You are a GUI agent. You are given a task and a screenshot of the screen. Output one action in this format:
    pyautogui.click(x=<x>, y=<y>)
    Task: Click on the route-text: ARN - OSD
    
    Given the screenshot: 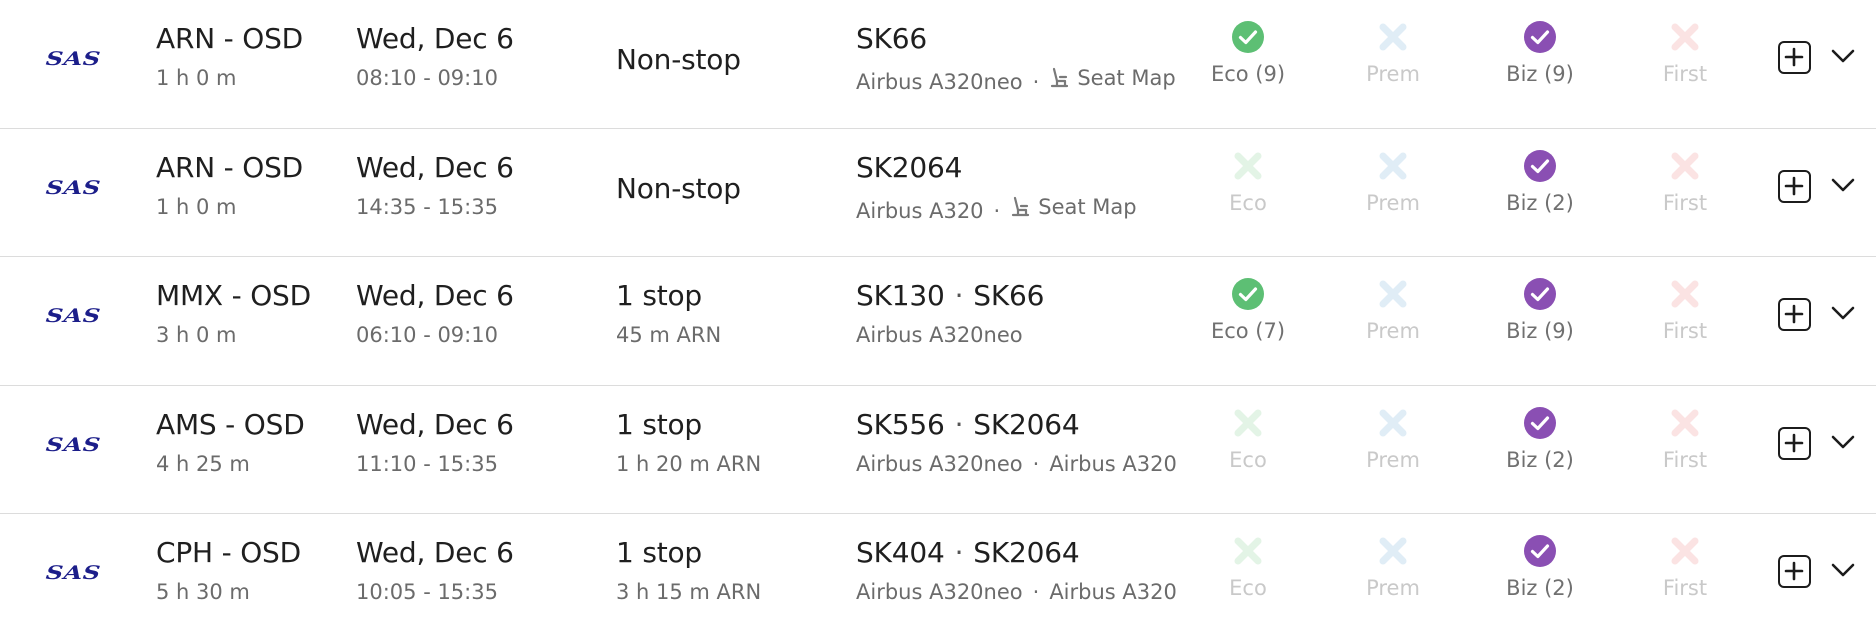 What is the action you would take?
    pyautogui.click(x=230, y=38)
    